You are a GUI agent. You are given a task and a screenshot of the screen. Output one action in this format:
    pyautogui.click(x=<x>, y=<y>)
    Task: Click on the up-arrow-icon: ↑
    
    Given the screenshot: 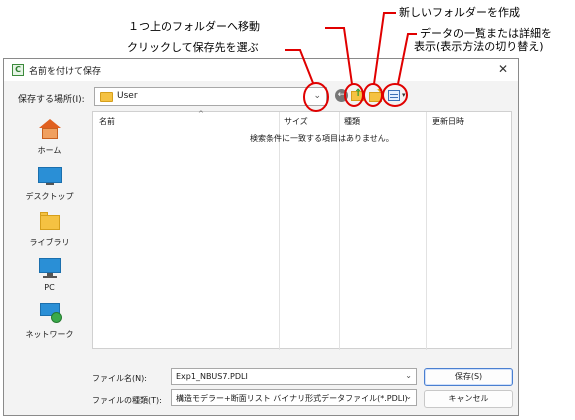 What is the action you would take?
    pyautogui.click(x=358, y=93)
    